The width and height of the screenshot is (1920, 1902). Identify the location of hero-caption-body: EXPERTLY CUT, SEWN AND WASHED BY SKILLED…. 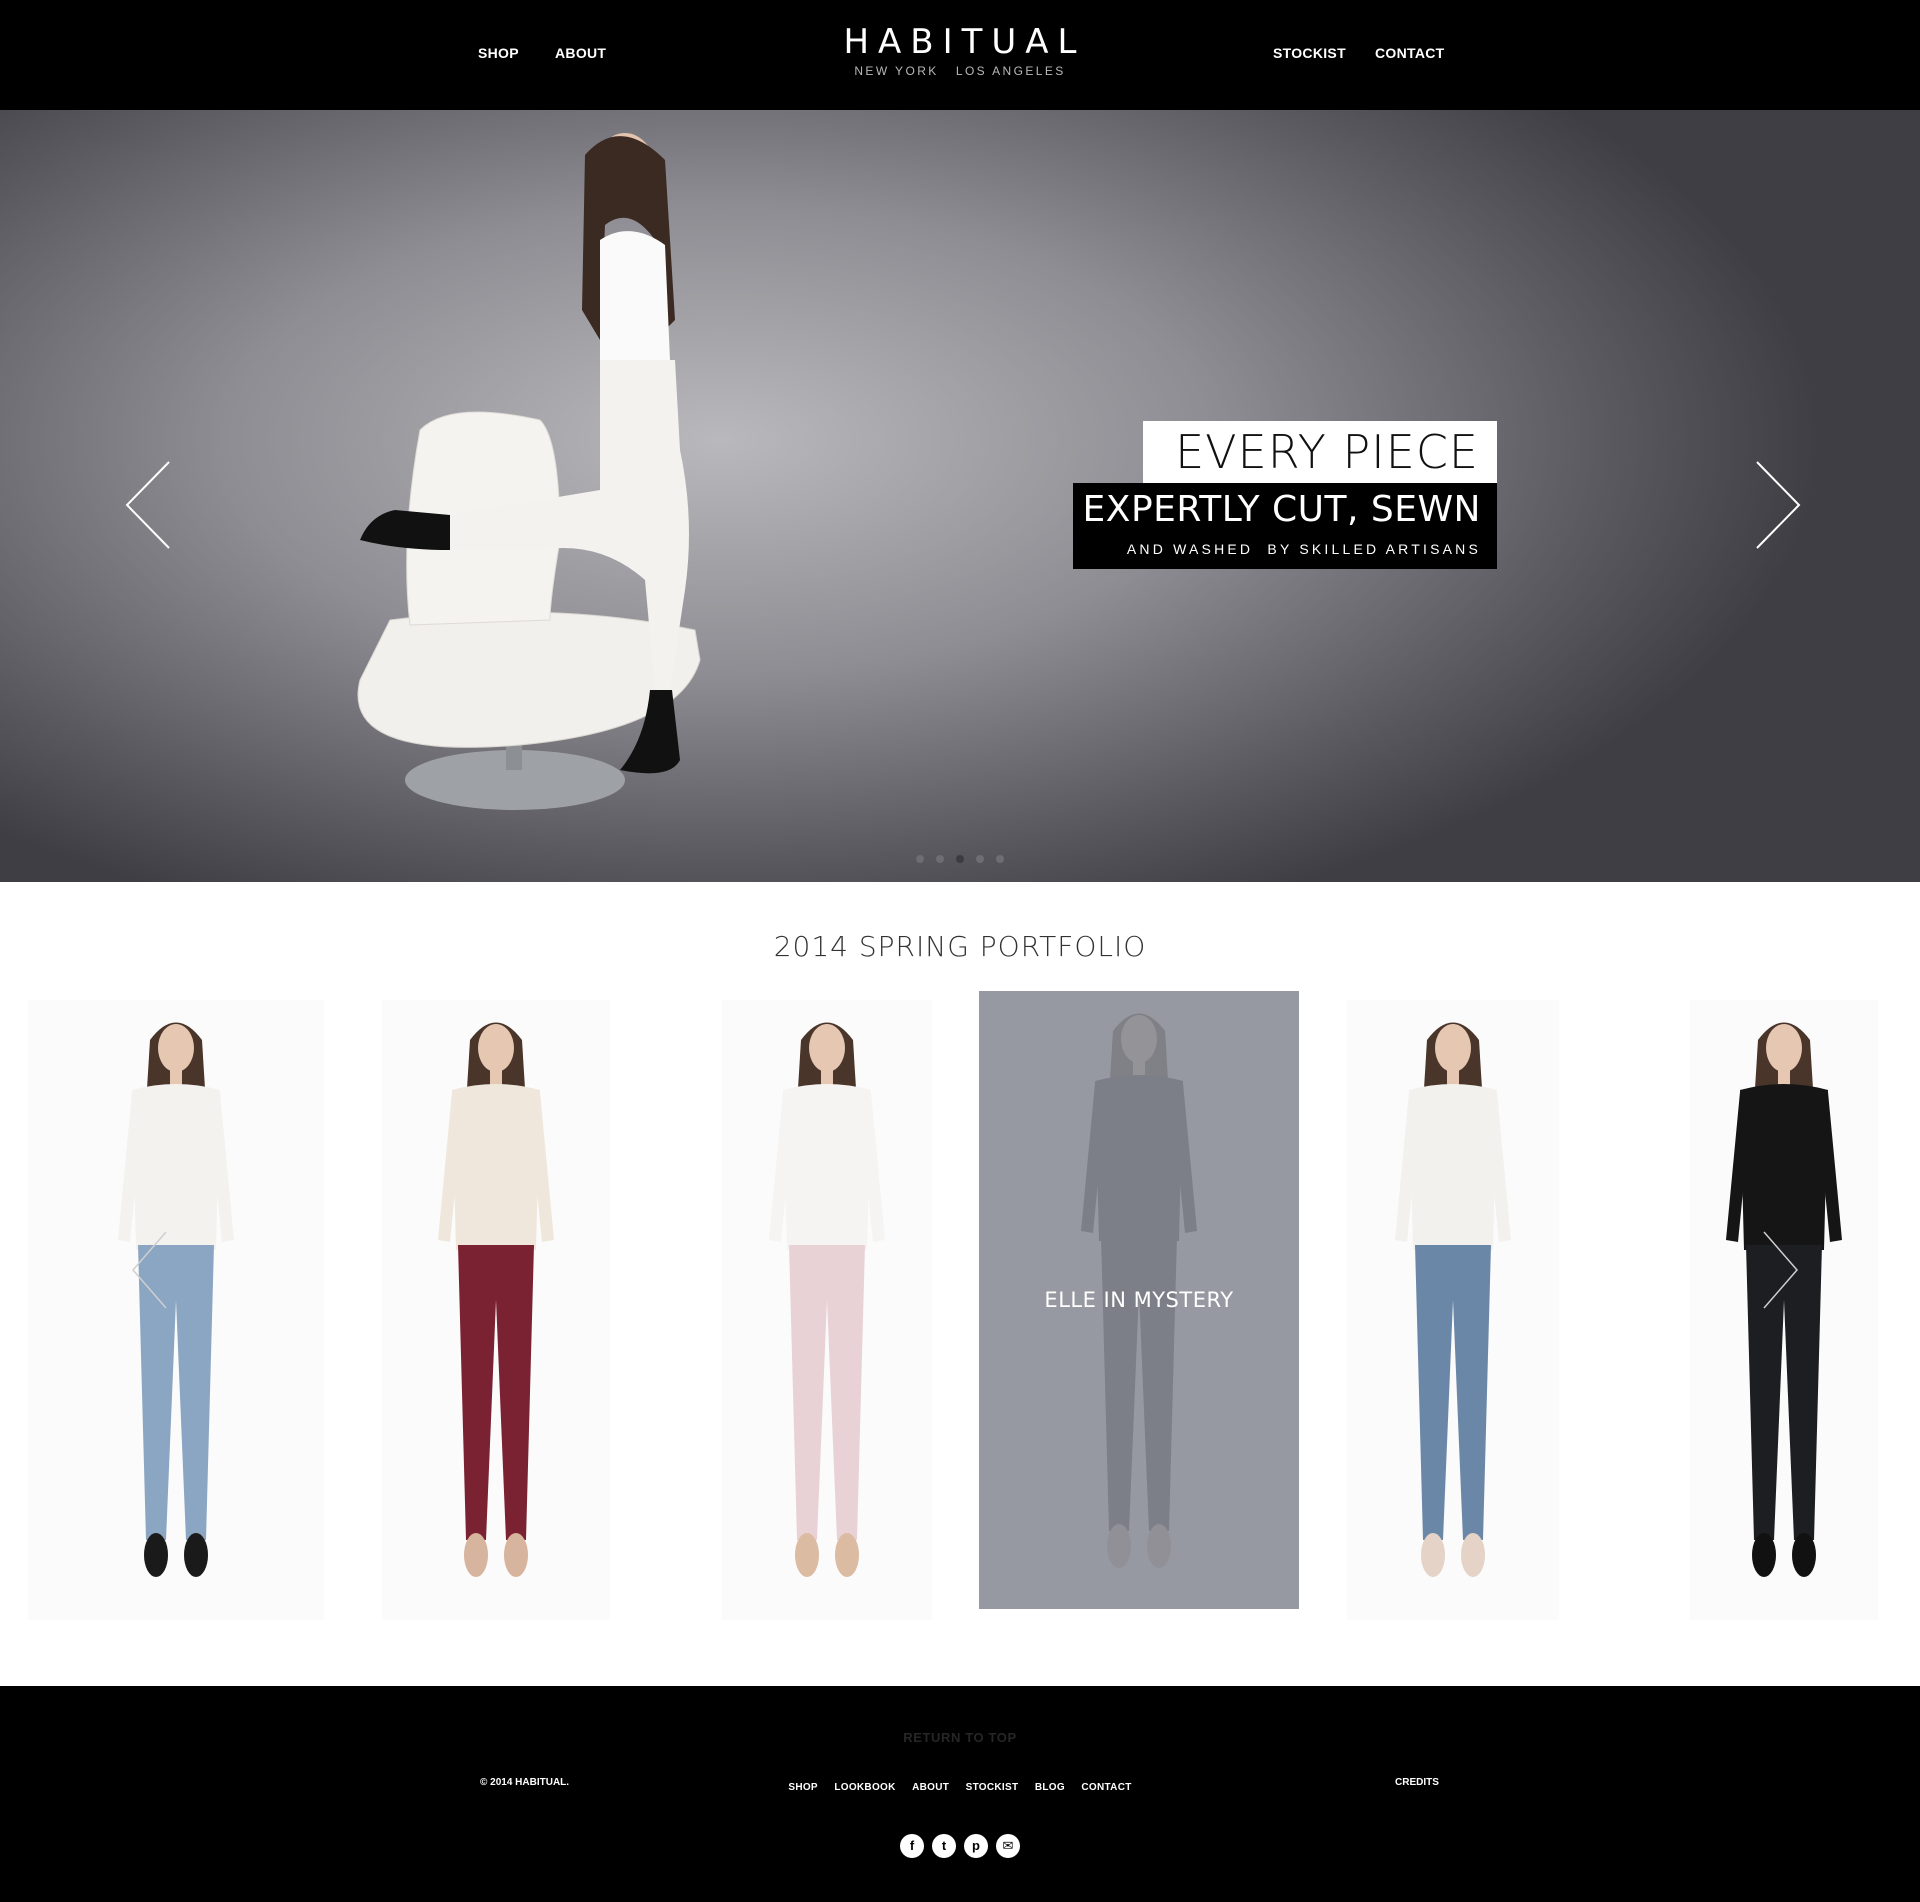
(1285, 526).